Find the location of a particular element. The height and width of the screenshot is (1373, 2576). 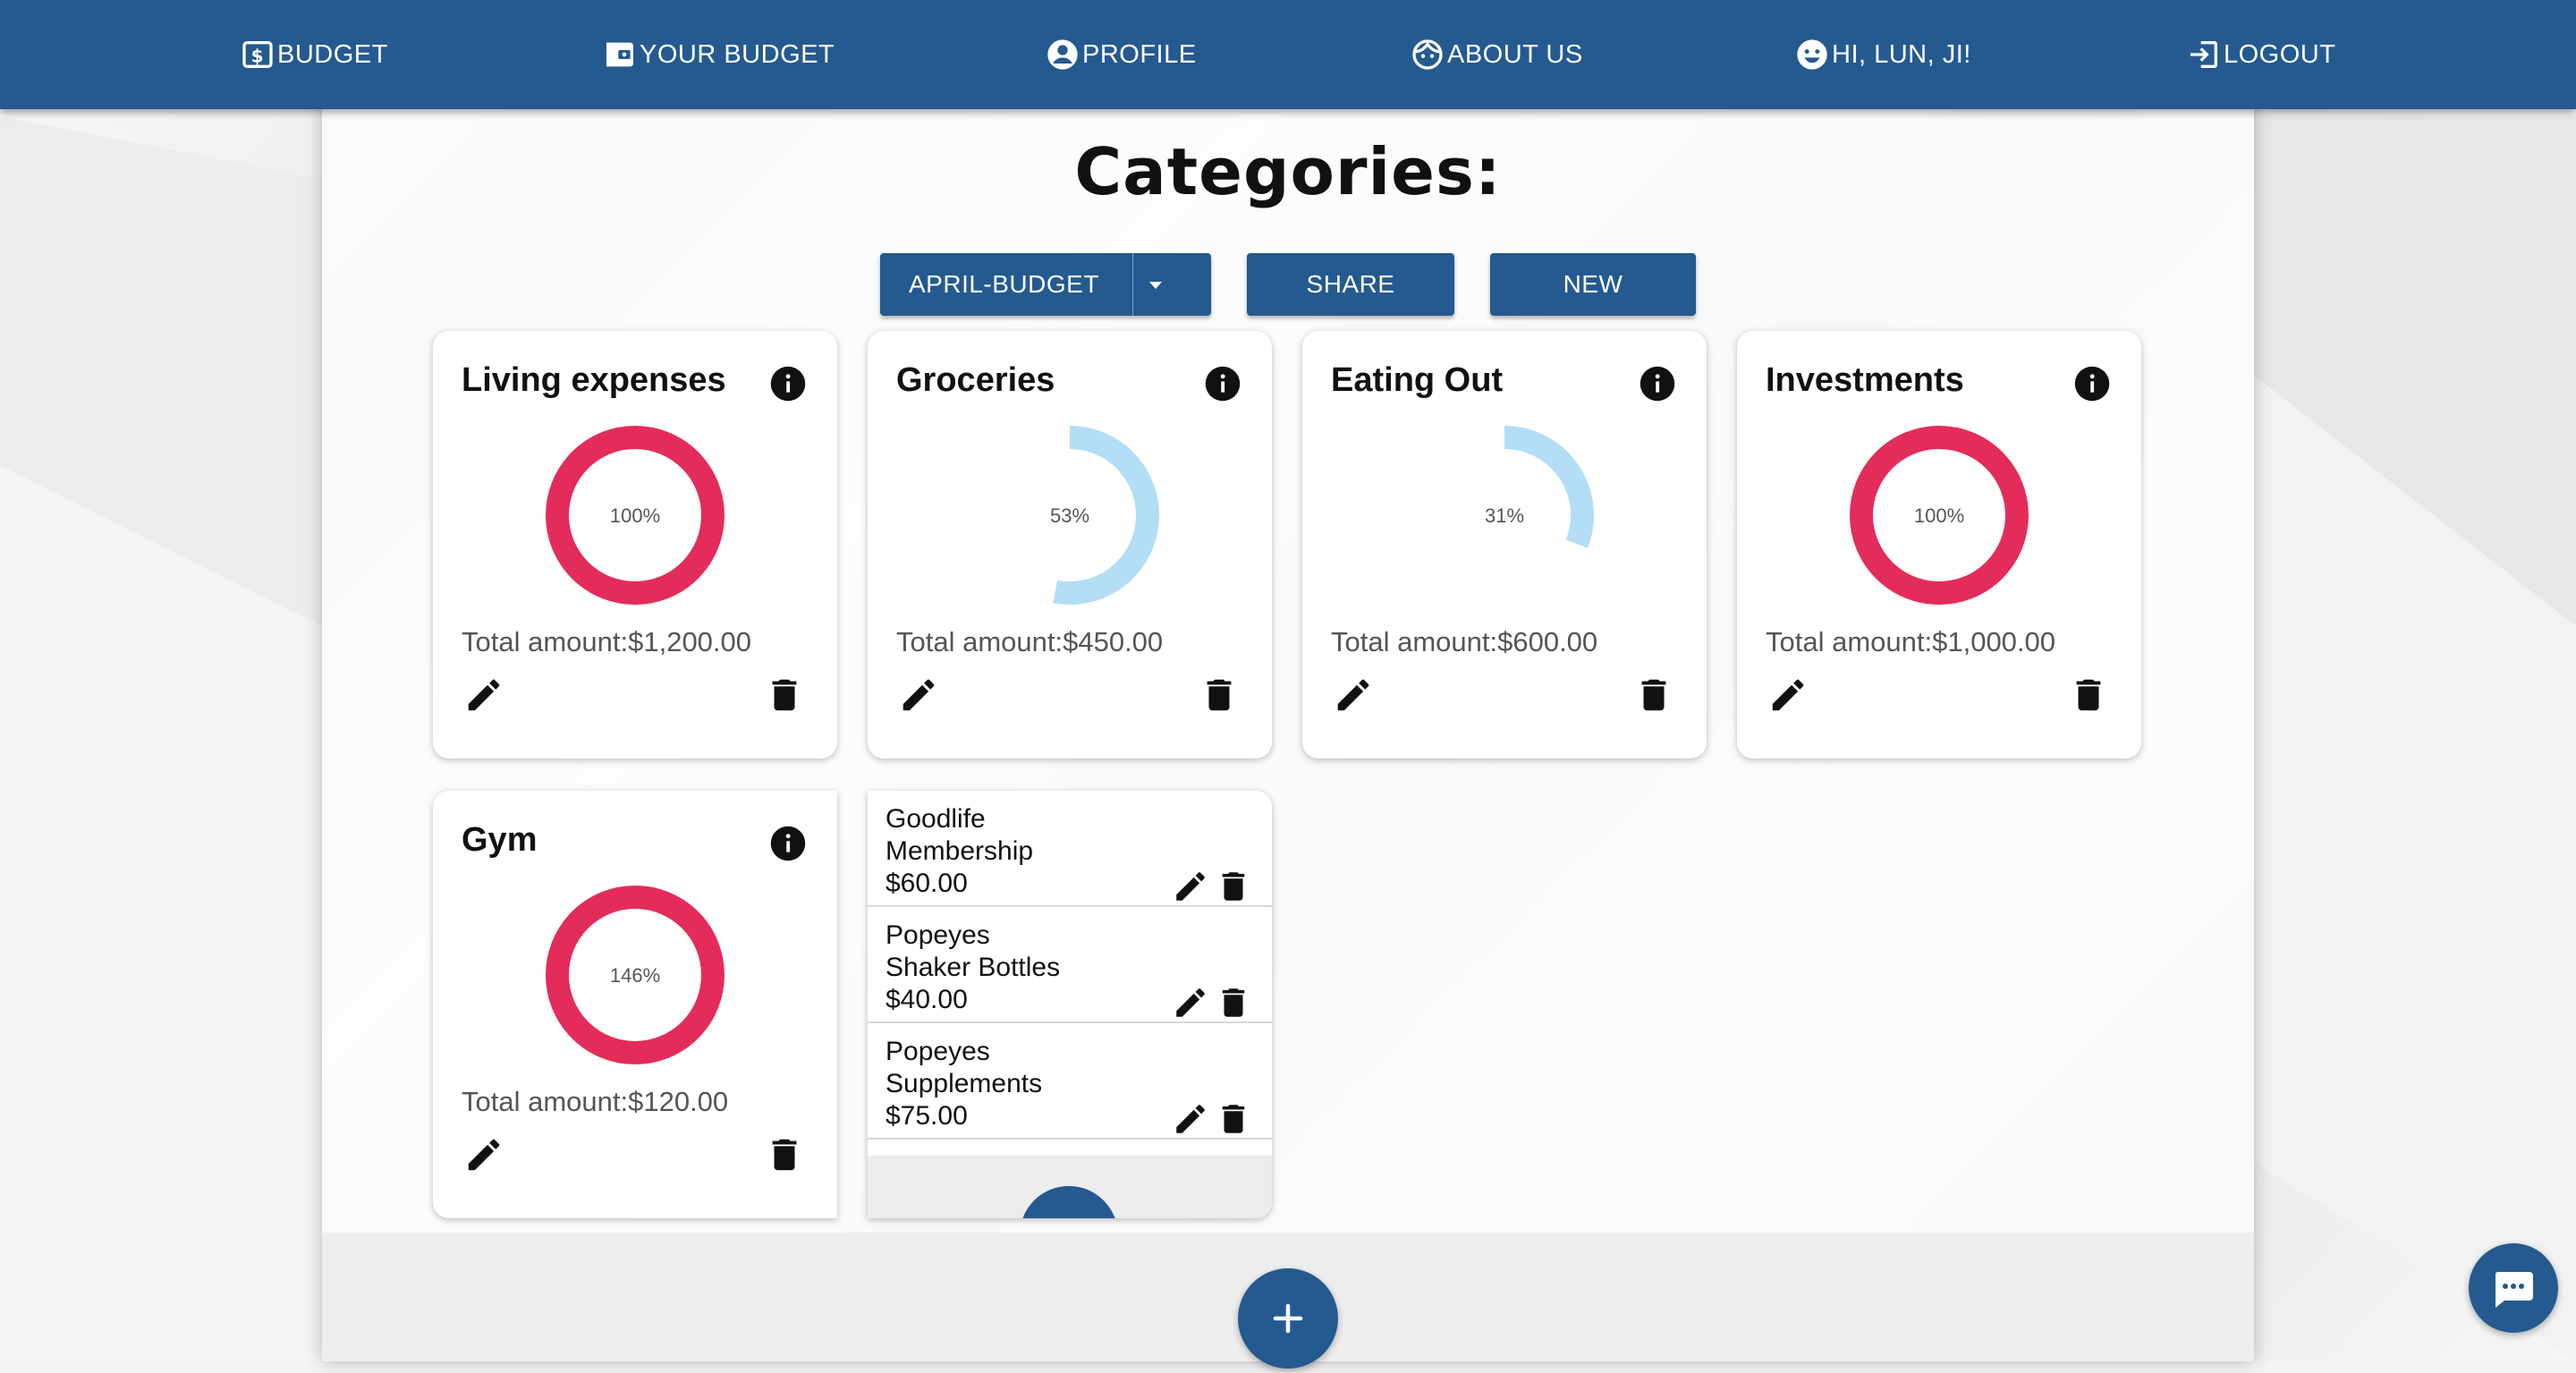

category-total: Total amount:$1,200.00 is located at coordinates (607, 641).